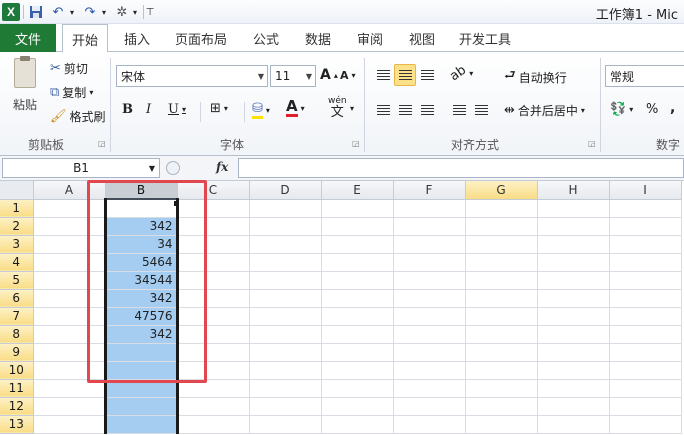 This screenshot has height=435, width=684. What do you see at coordinates (184, 109) in the screenshot?
I see `underline-dropdown-icon: ▾` at bounding box center [184, 109].